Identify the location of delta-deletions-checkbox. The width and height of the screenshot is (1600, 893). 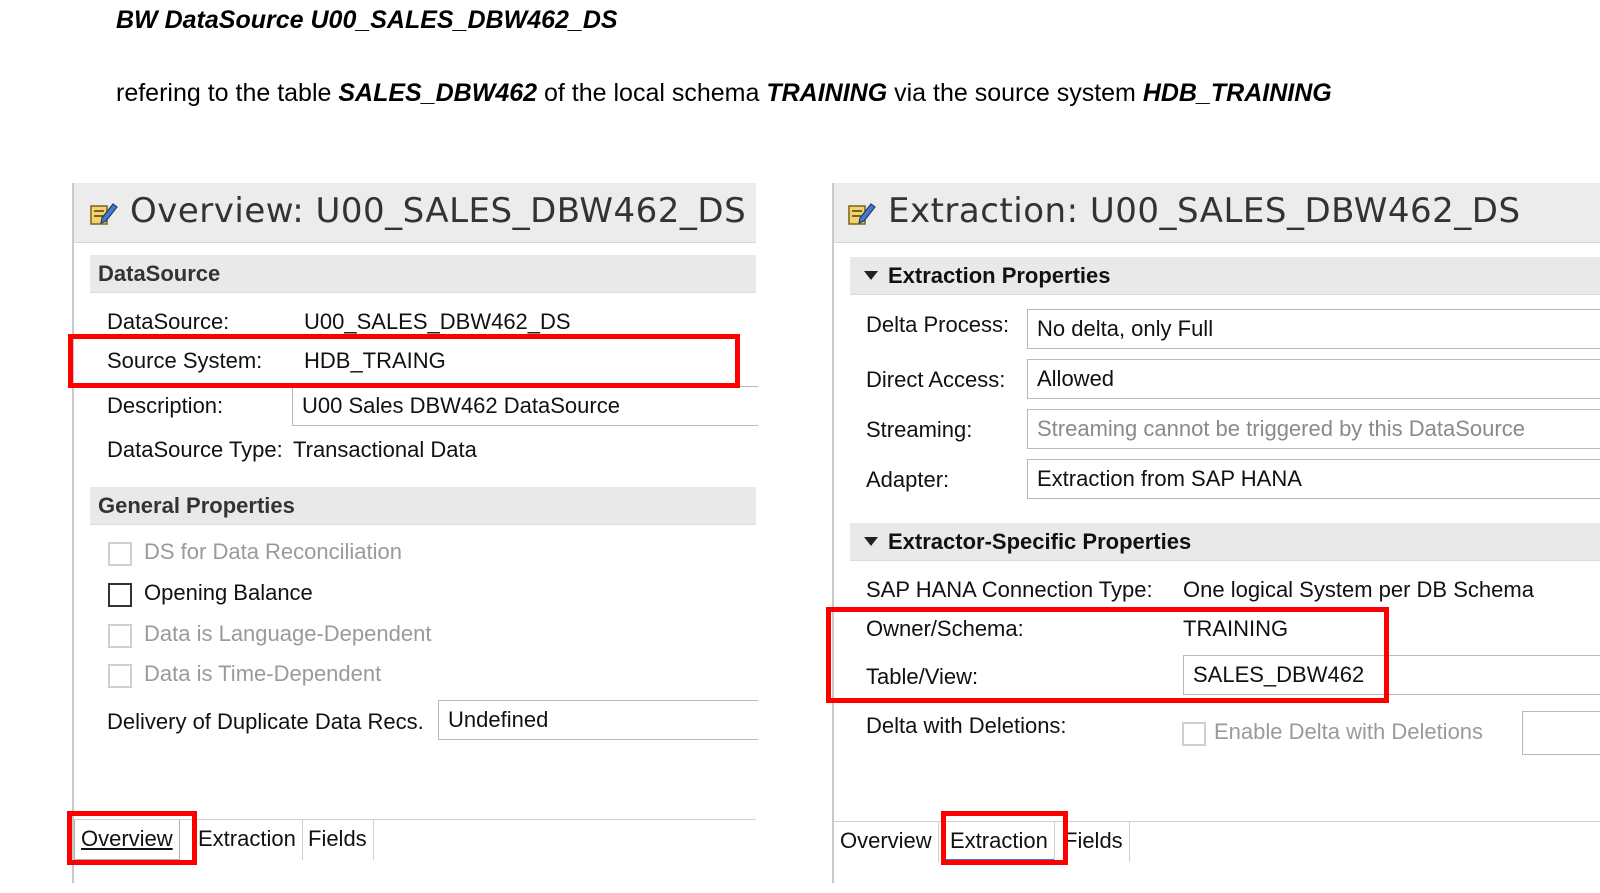
(1194, 734).